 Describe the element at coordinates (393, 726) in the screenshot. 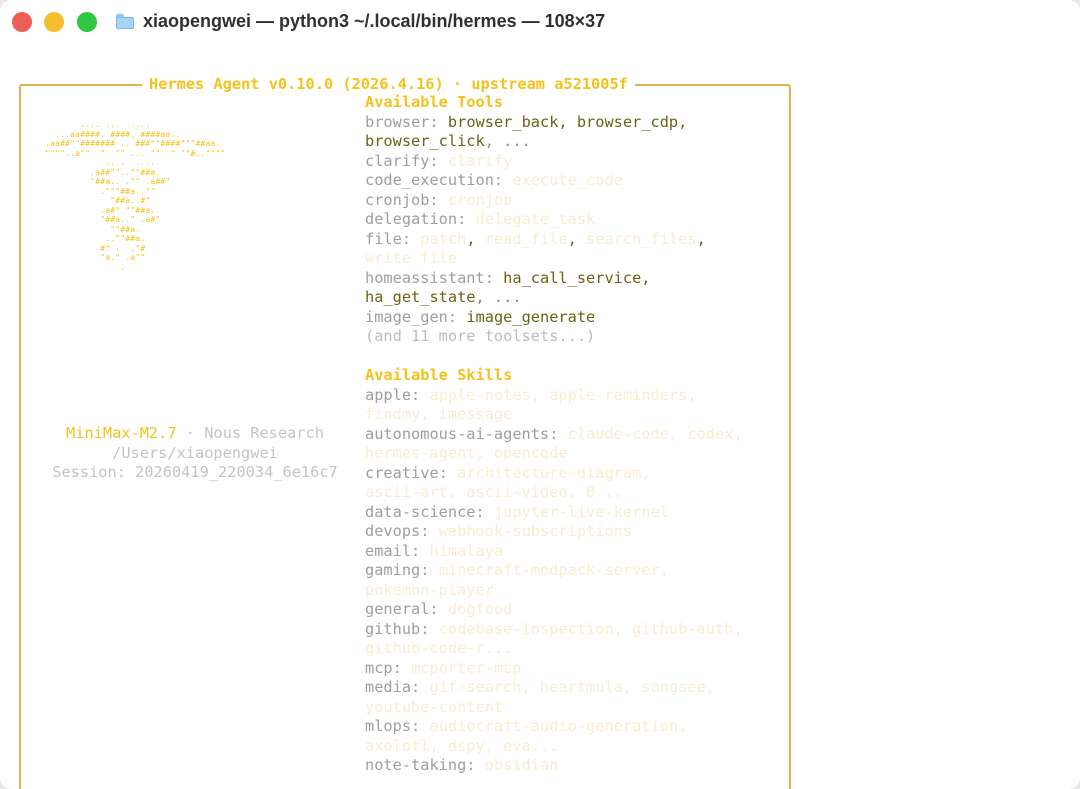

I see `skill-category: mlops:` at that location.